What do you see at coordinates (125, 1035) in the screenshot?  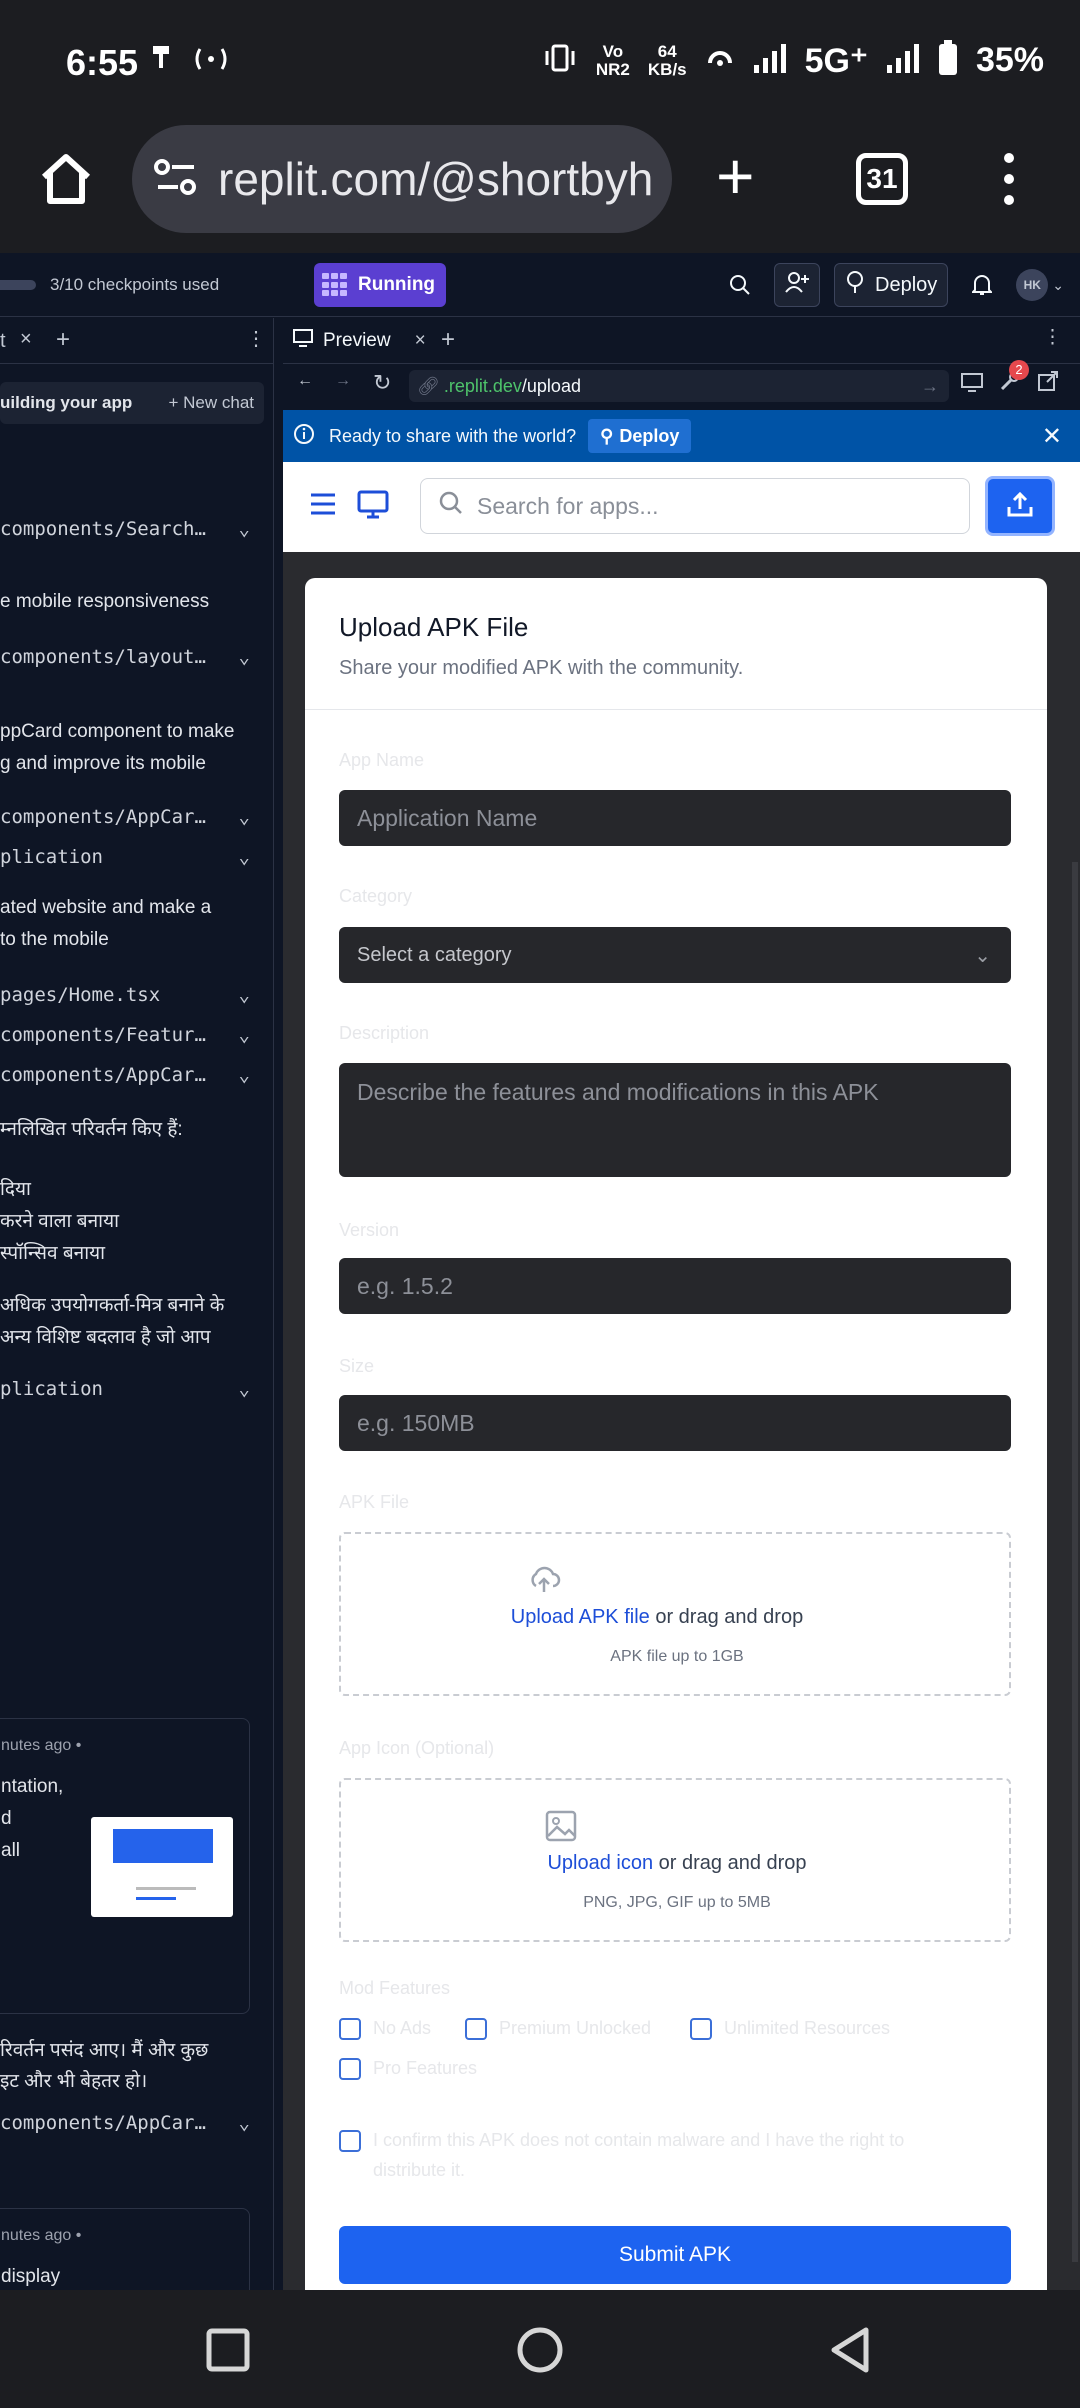 I see `file-change-row: components/Featur… ⌄` at bounding box center [125, 1035].